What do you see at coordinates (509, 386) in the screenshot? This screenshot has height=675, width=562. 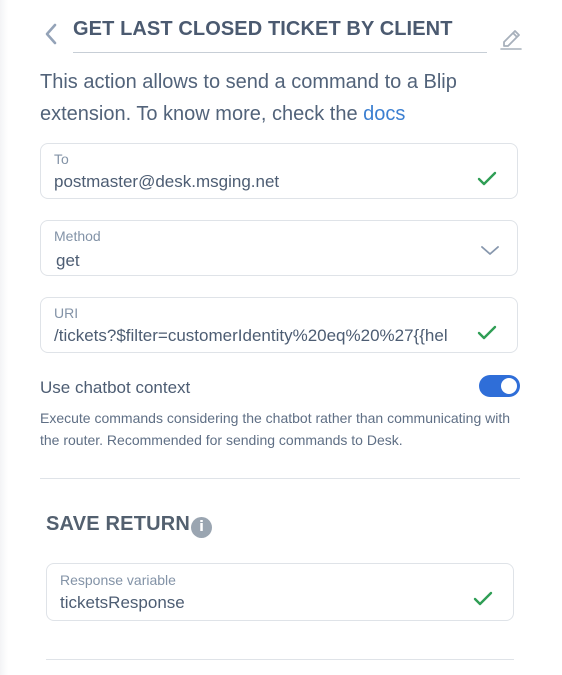 I see `toggle-knob` at bounding box center [509, 386].